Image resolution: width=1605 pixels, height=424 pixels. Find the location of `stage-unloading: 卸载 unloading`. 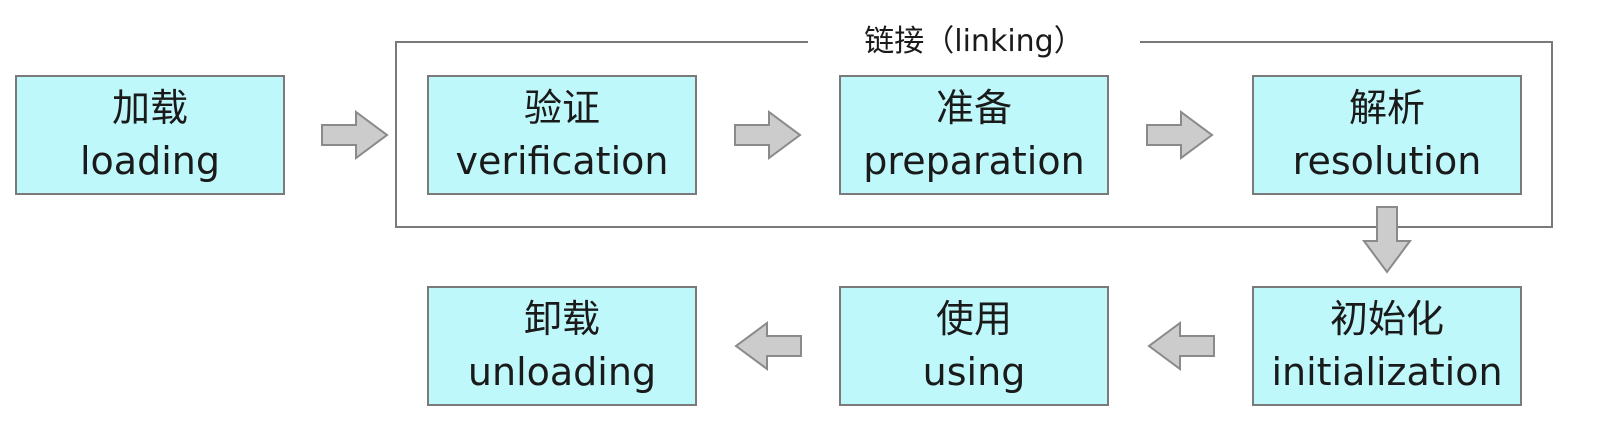

stage-unloading: 卸载 unloading is located at coordinates (562, 346).